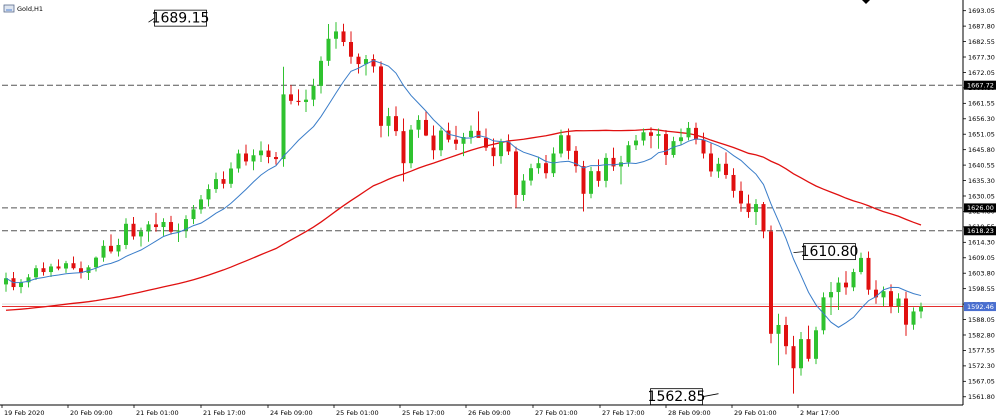 The width and height of the screenshot is (1000, 420). Describe the element at coordinates (981, 320) in the screenshot. I see `y-tick-label: 1588.05` at that location.